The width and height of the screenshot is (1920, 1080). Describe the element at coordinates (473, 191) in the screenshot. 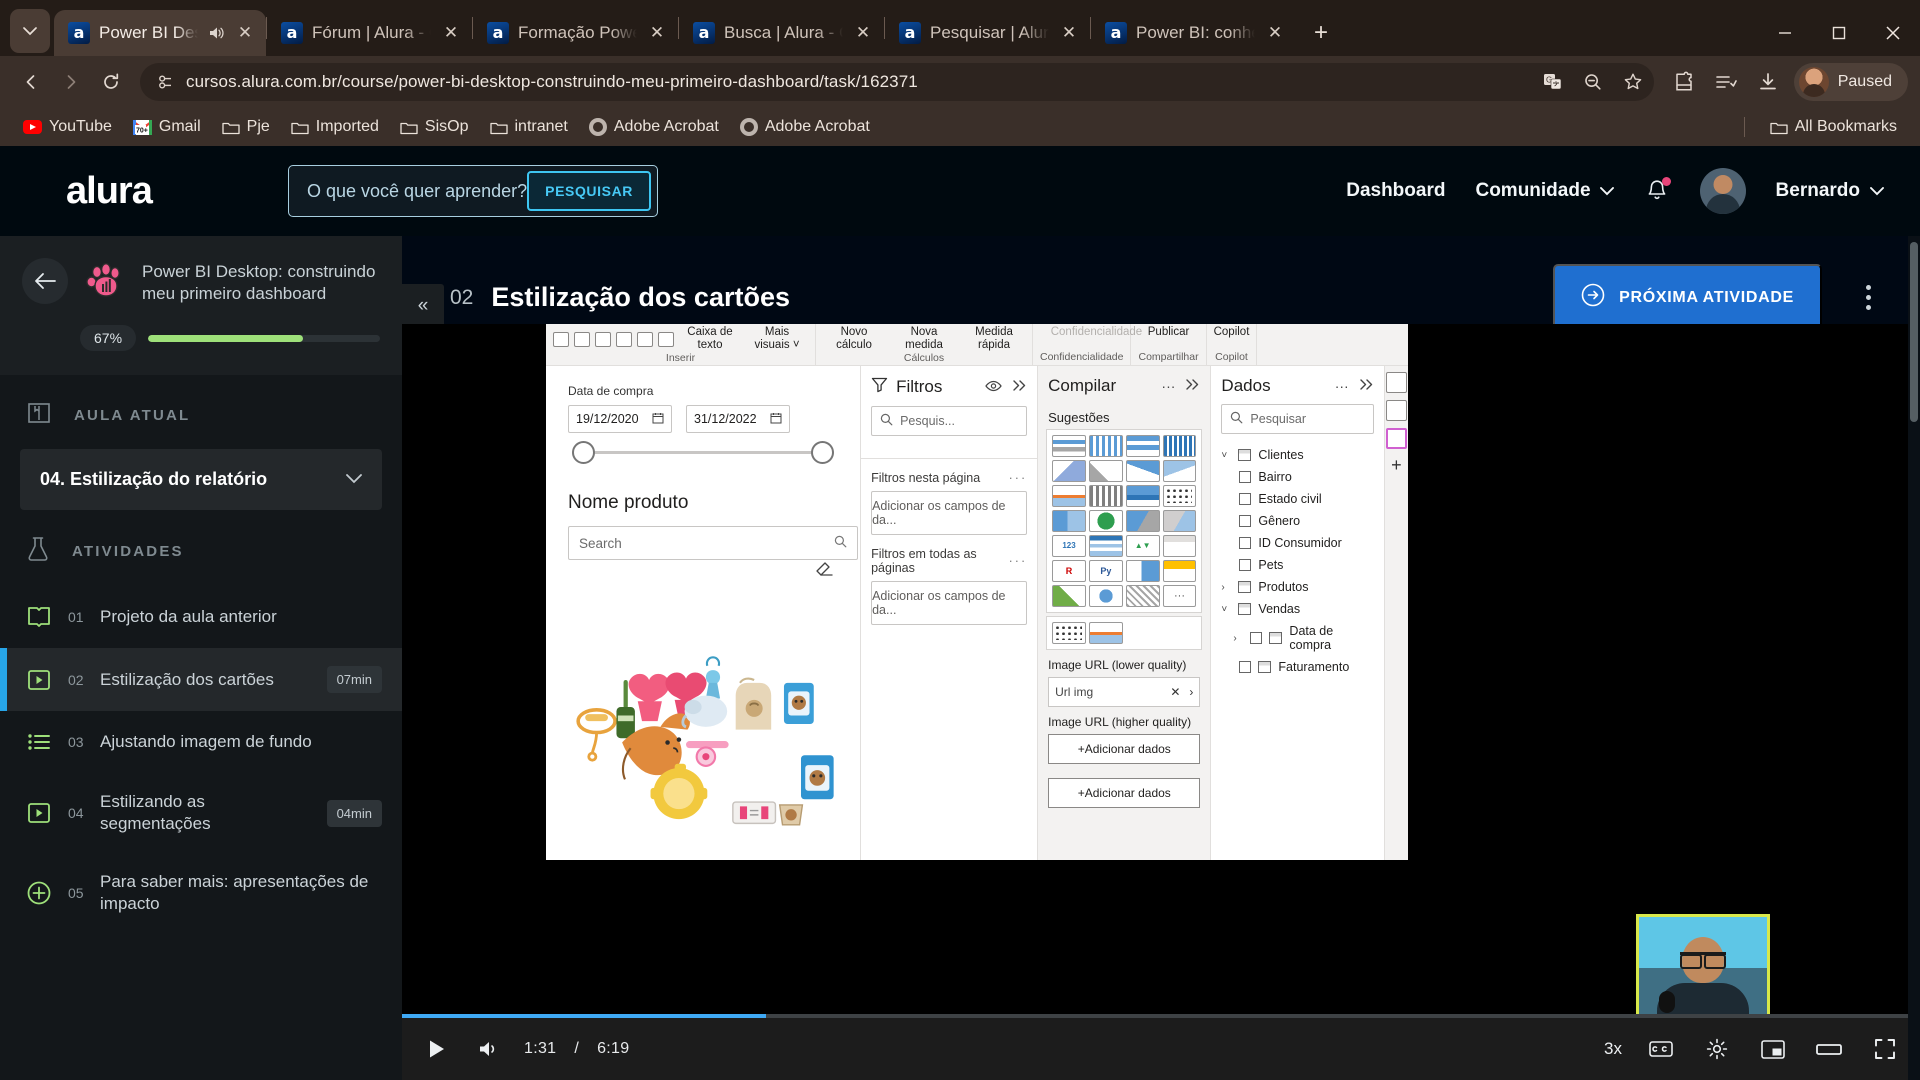

I see `site-search: PESQUISAR` at that location.